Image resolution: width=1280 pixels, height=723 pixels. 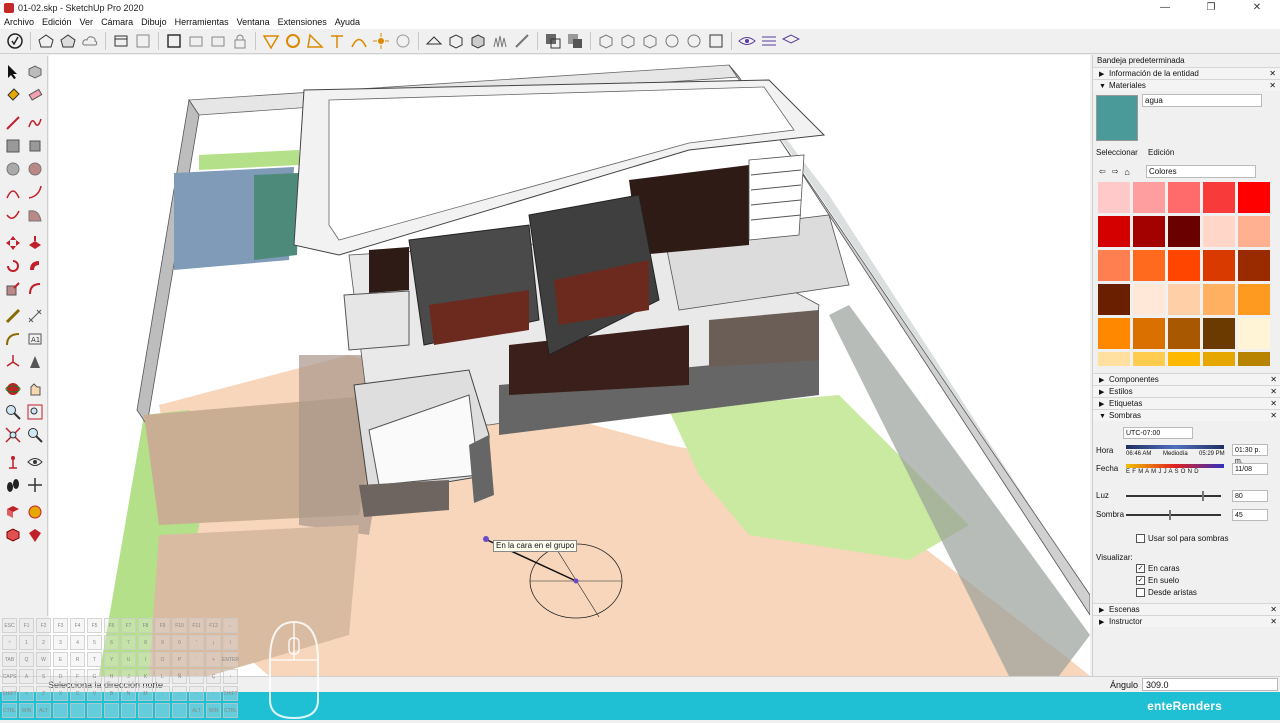 I want to click on grass-icon, so click(x=500, y=41).